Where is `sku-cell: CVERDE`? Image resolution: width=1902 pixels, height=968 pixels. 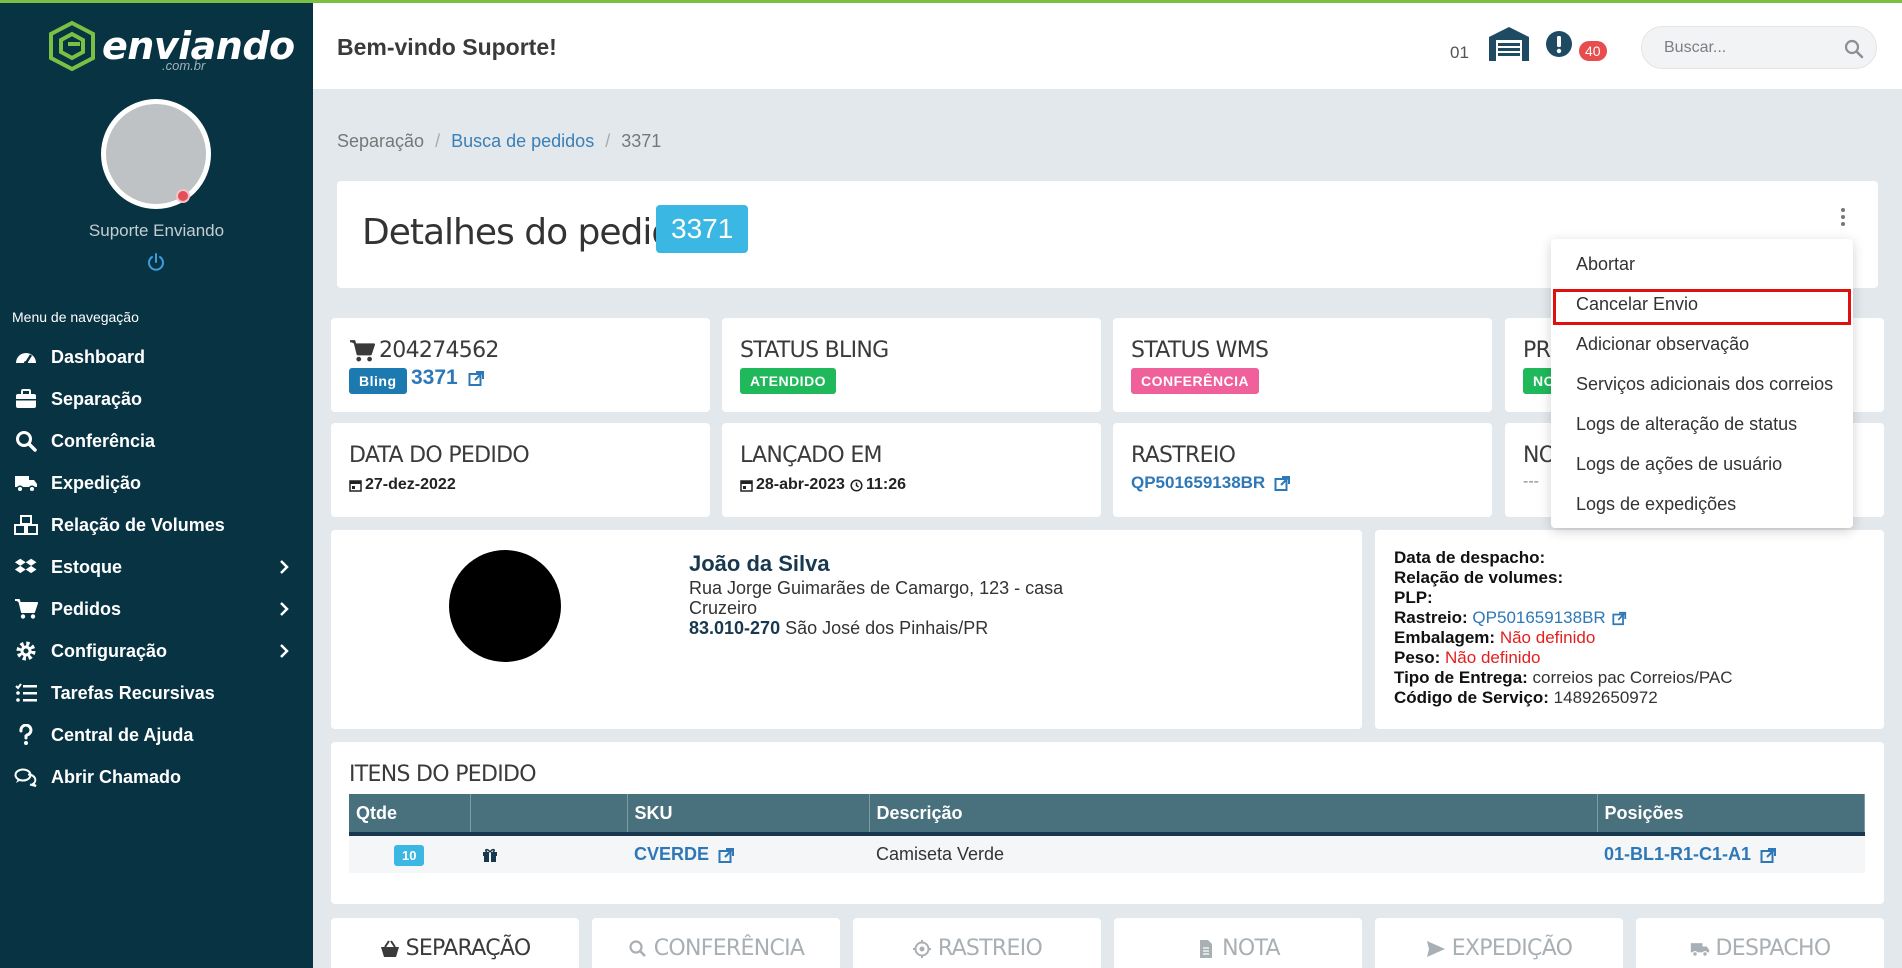
sku-cell: CVERDE is located at coordinates (748, 853).